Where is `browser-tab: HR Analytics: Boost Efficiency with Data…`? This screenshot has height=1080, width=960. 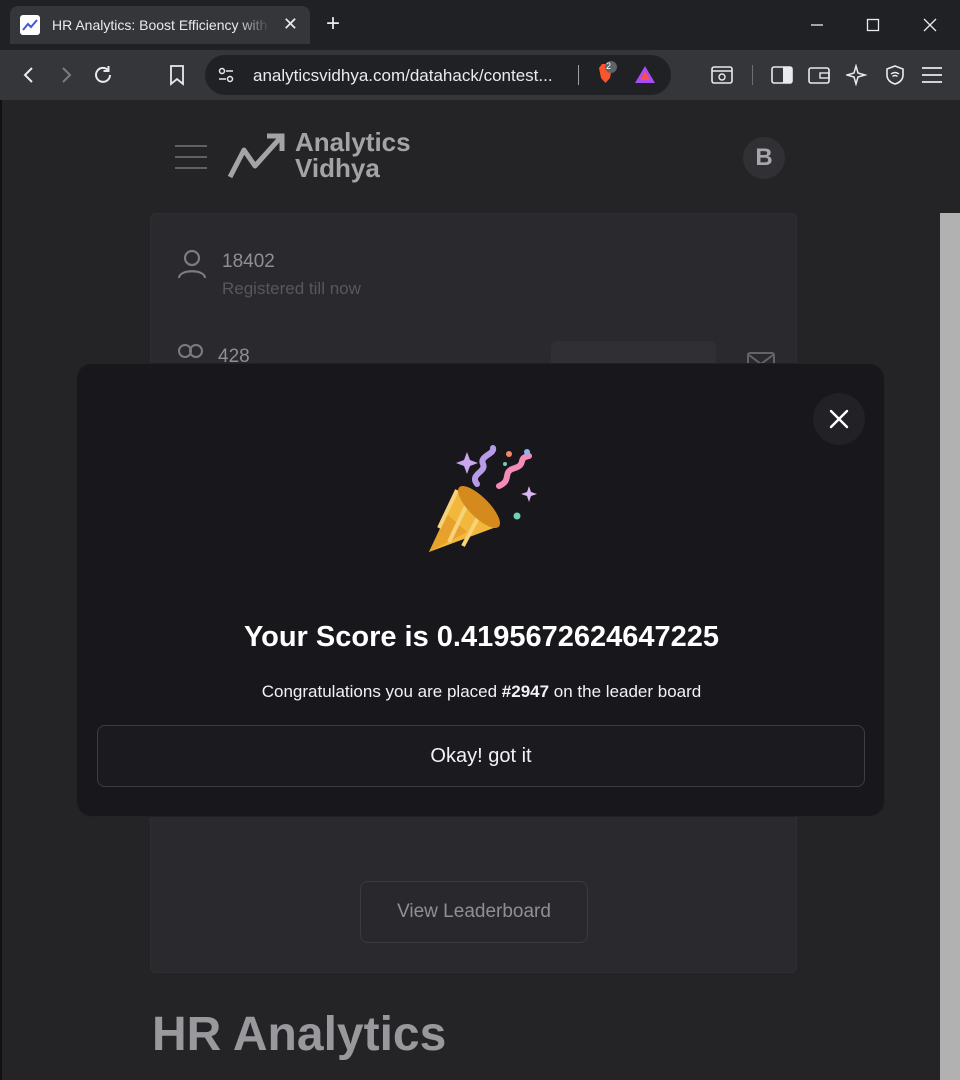
browser-tab: HR Analytics: Boost Efficiency with Data… is located at coordinates (160, 25).